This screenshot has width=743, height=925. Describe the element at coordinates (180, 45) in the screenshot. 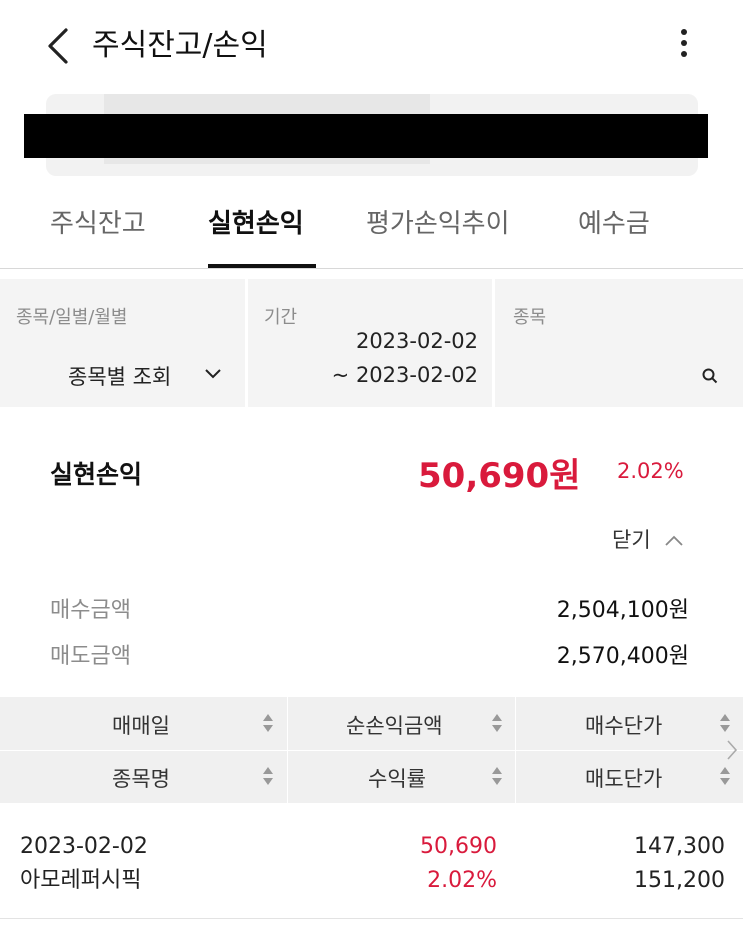

I see `page-title: 주식잔고/손익` at that location.